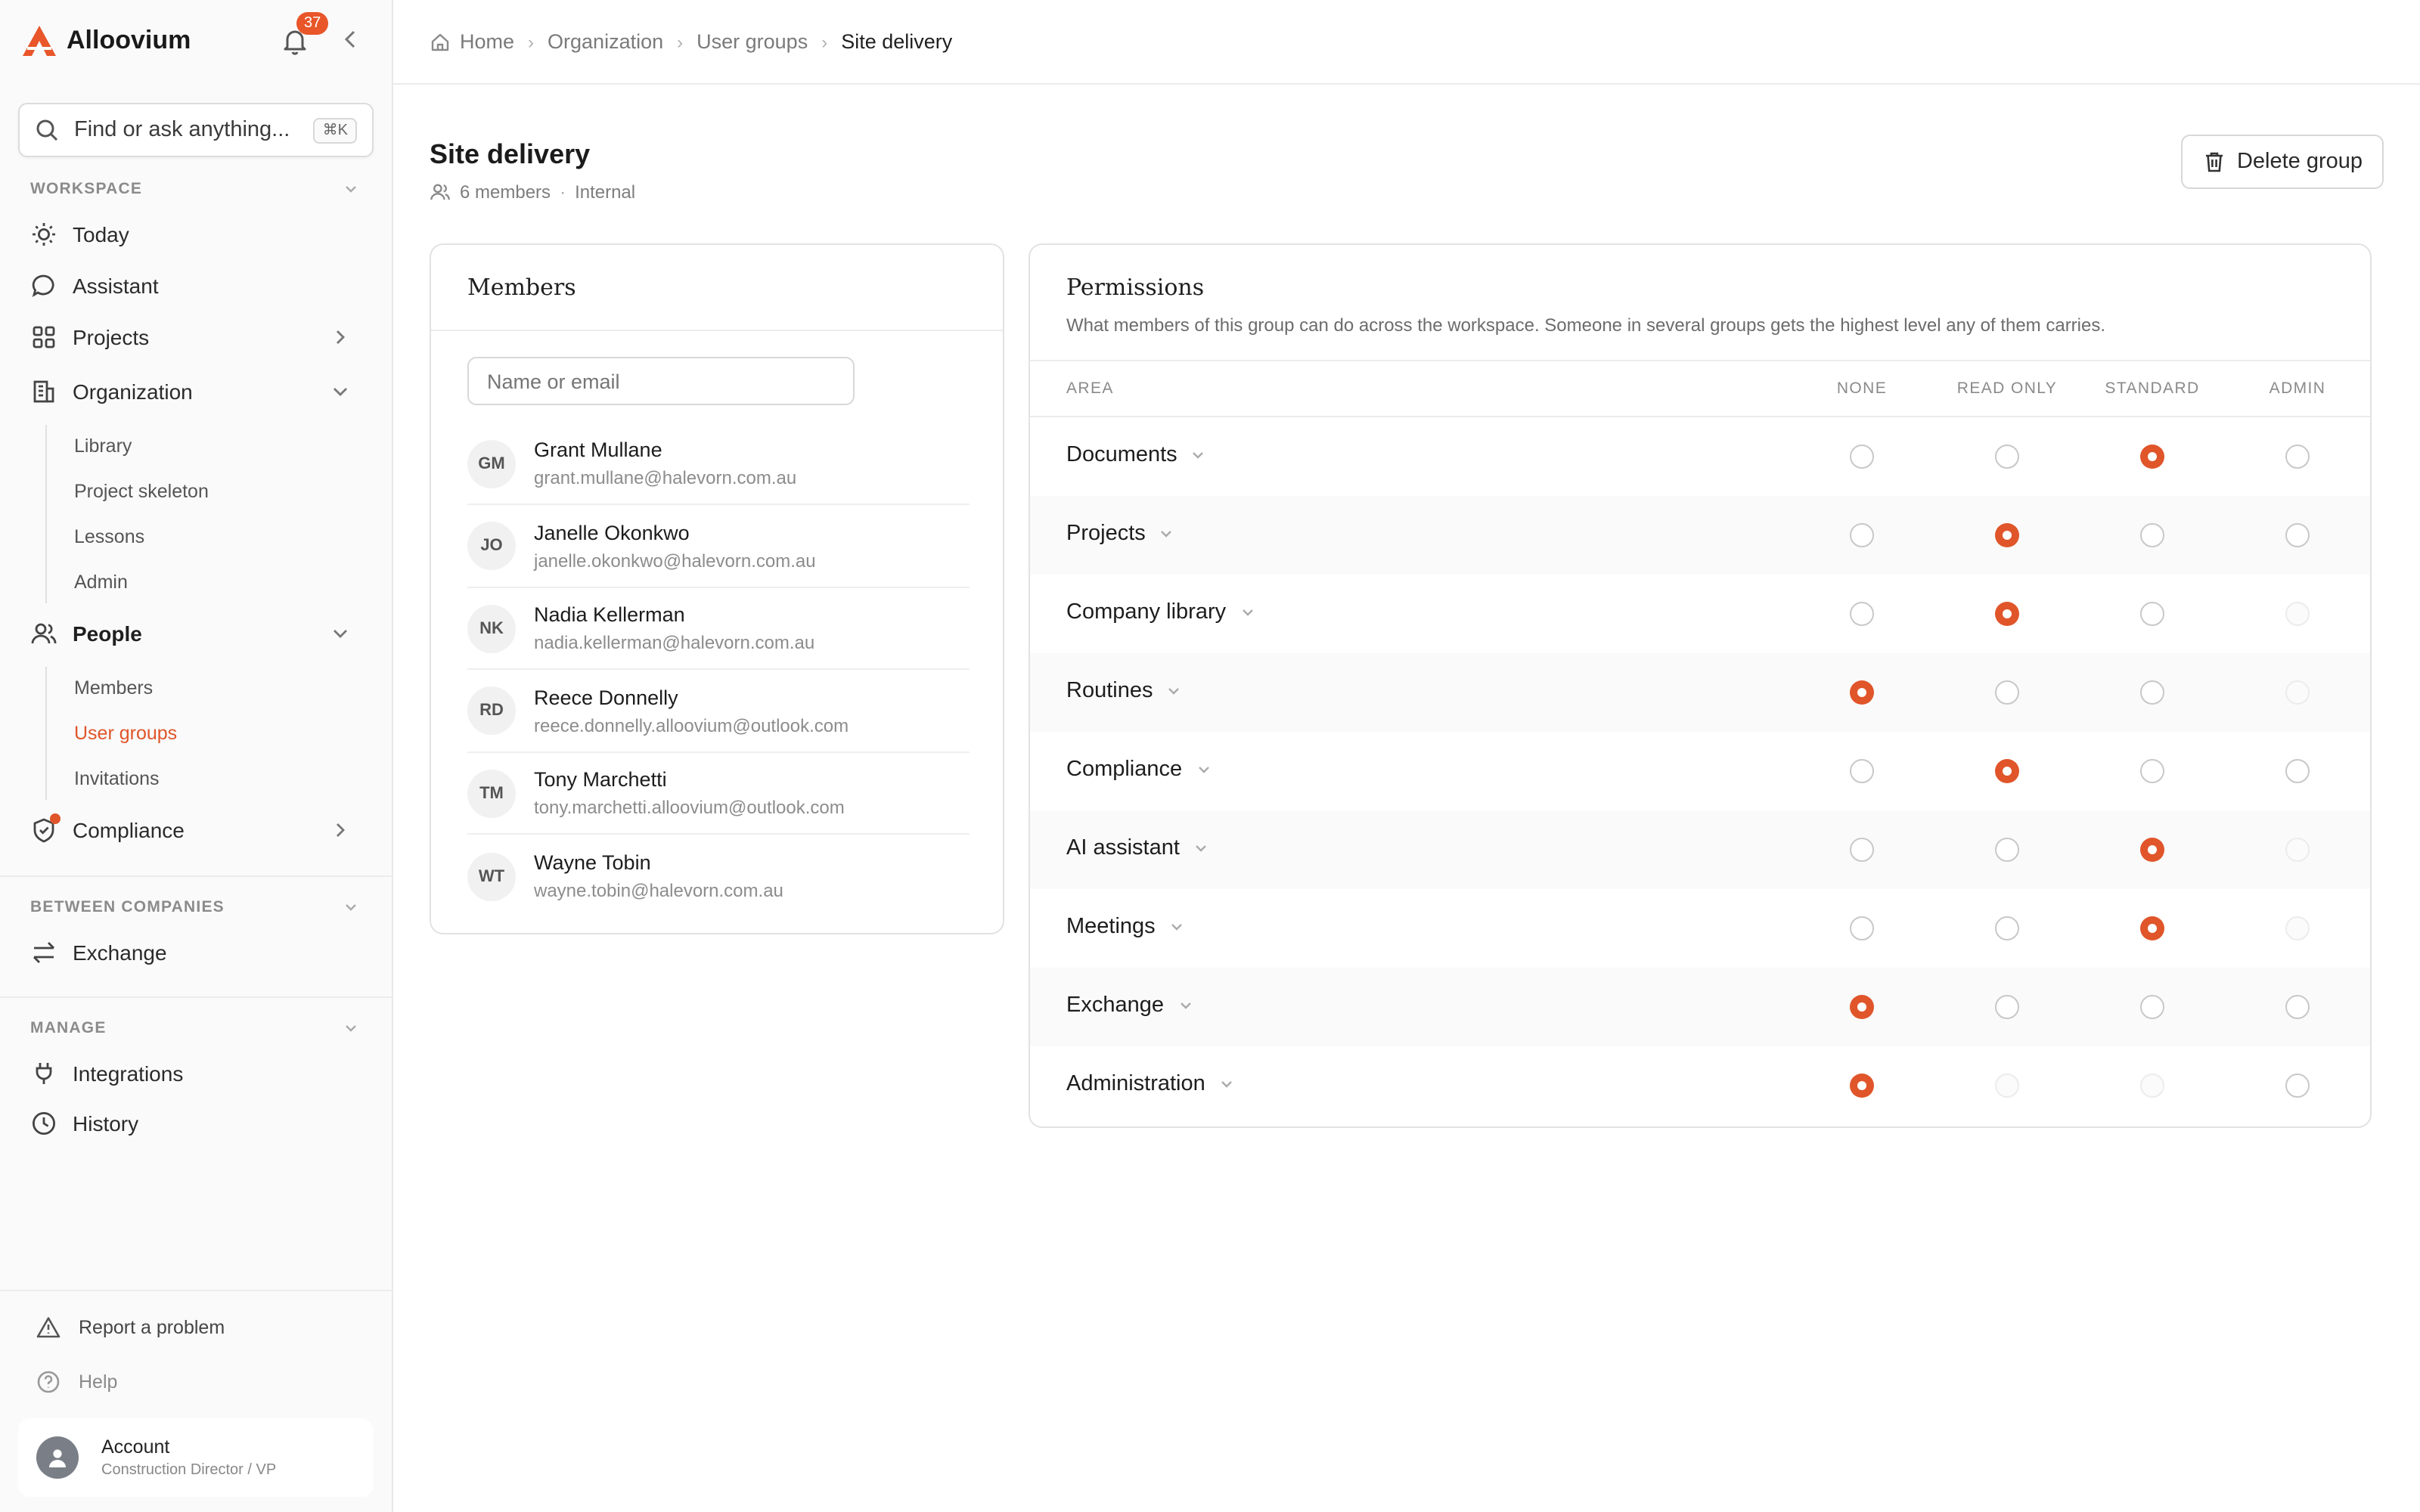  I want to click on nav-integrations: Integrations, so click(196, 1073).